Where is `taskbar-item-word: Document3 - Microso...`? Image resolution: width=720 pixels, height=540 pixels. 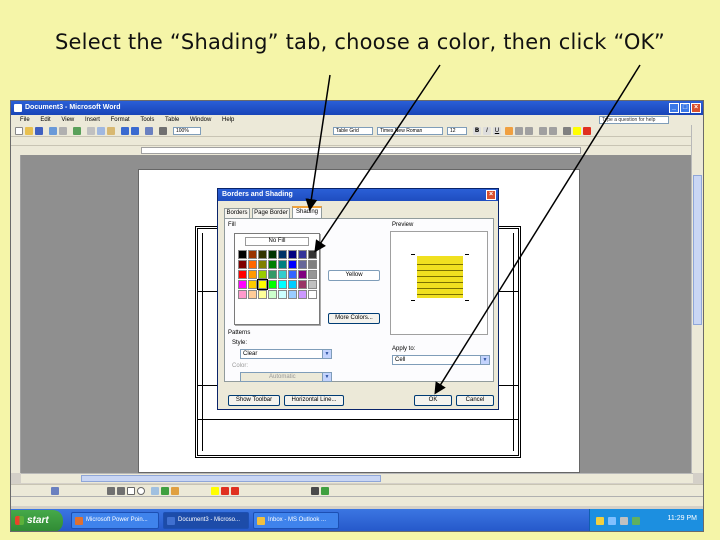
taskbar-item-word: Document3 - Microso... is located at coordinates (206, 520).